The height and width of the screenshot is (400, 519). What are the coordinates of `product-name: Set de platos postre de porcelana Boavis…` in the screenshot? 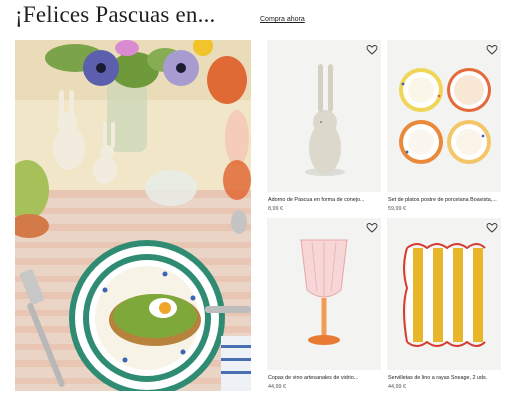 It's located at (444, 200).